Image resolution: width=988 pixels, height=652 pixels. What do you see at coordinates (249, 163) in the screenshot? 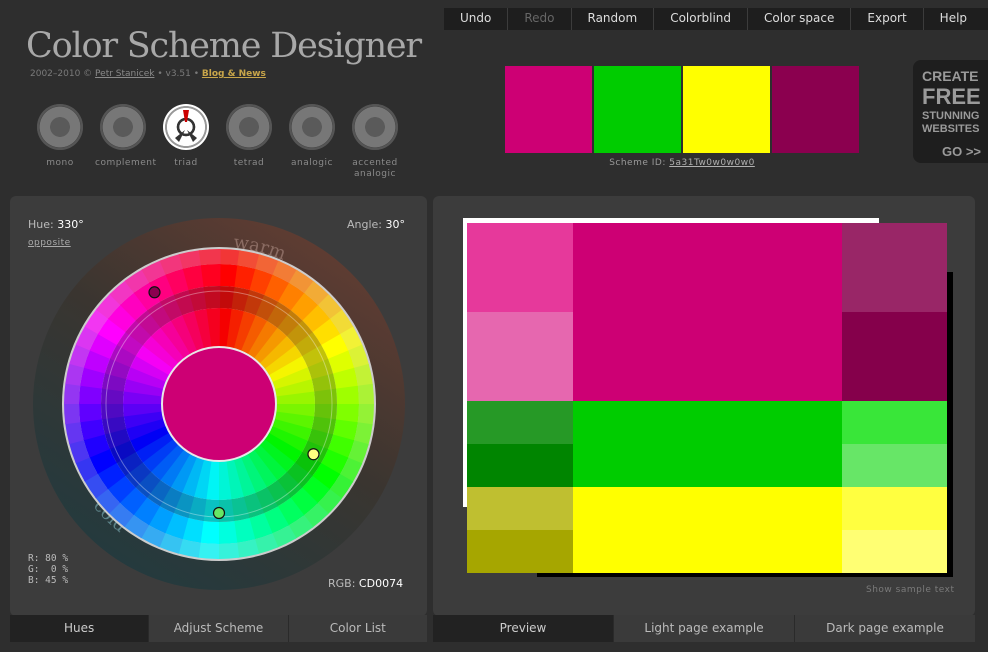
I see `mode-label: tetrad` at bounding box center [249, 163].